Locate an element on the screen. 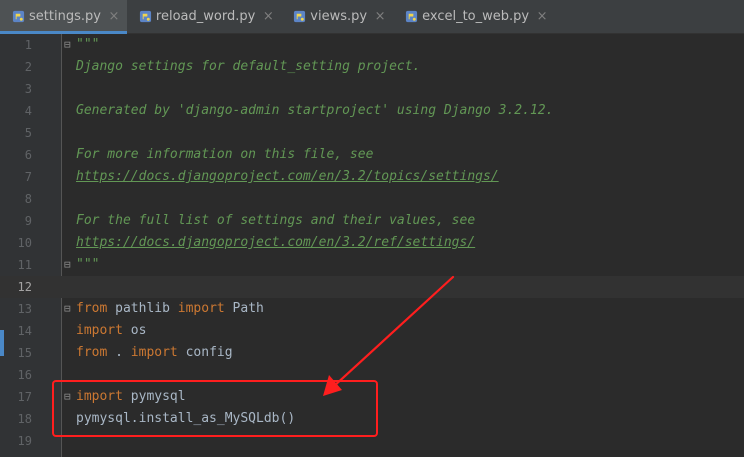 This screenshot has height=457, width=744. code-text: For more information on this file, see is located at coordinates (225, 154).